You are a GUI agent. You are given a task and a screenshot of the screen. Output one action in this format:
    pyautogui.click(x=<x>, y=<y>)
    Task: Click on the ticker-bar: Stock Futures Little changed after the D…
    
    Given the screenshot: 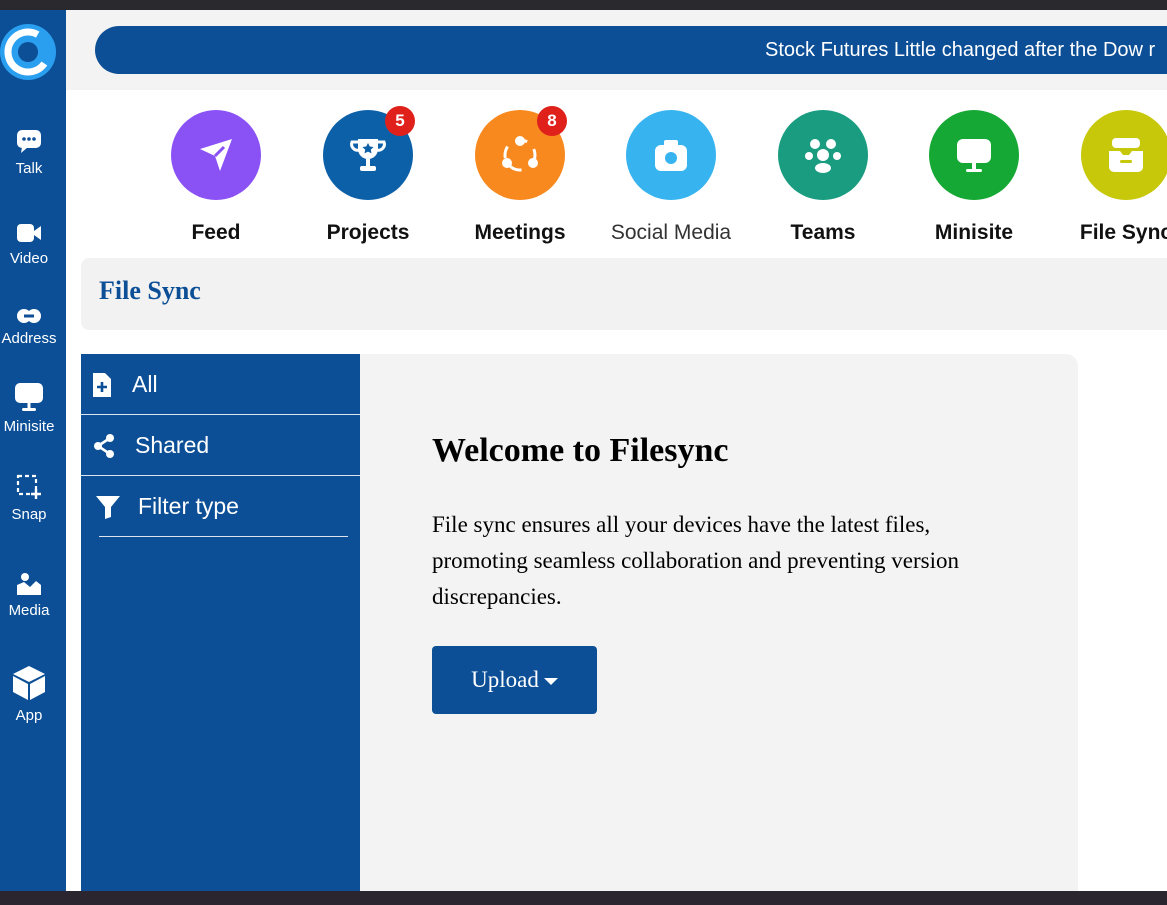 What is the action you would take?
    pyautogui.click(x=616, y=50)
    